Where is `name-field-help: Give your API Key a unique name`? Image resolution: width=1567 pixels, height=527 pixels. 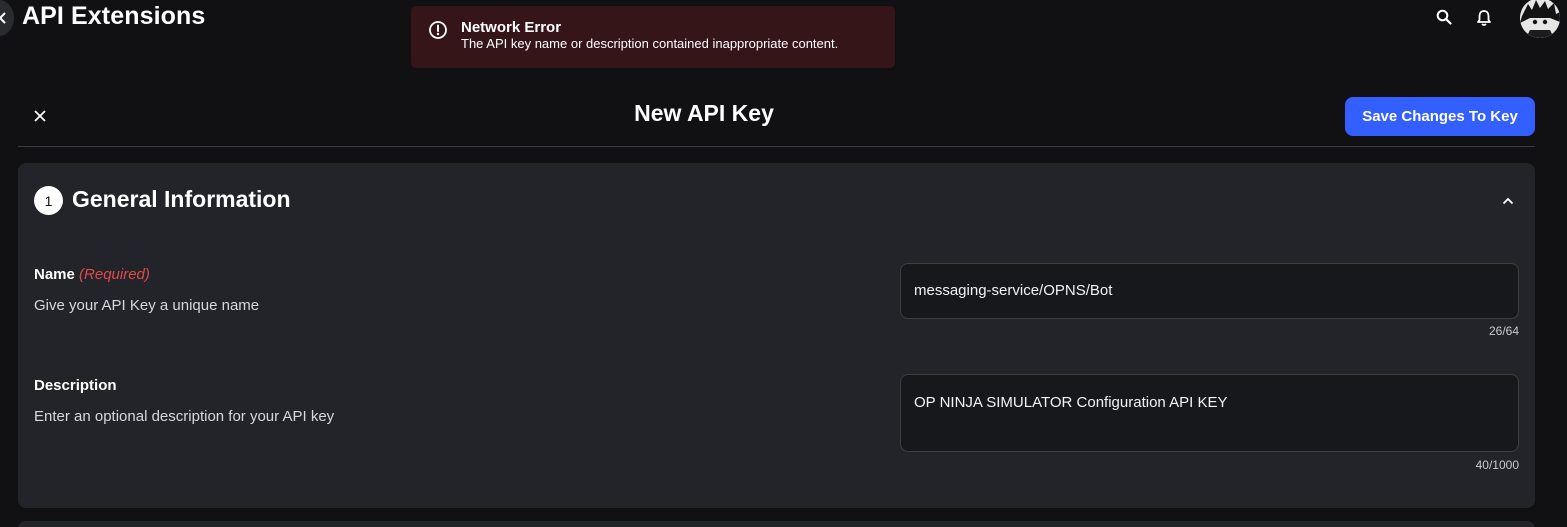 name-field-help: Give your API Key a unique name is located at coordinates (147, 305).